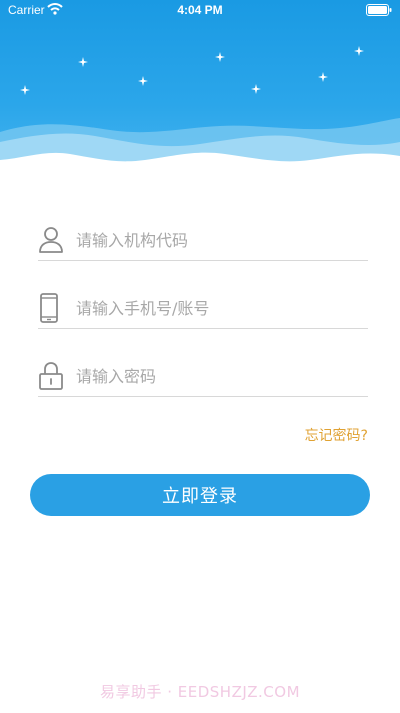 The image size is (400, 713). Describe the element at coordinates (211, 376) in the screenshot. I see `password-input` at that location.